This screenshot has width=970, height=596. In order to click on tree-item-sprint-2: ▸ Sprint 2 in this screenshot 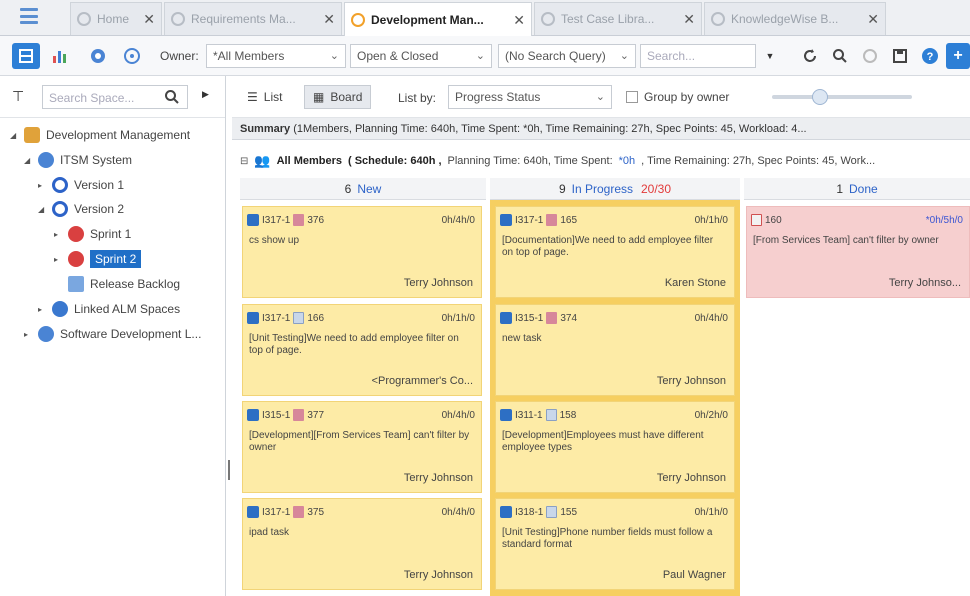, I will do `click(98, 259)`.